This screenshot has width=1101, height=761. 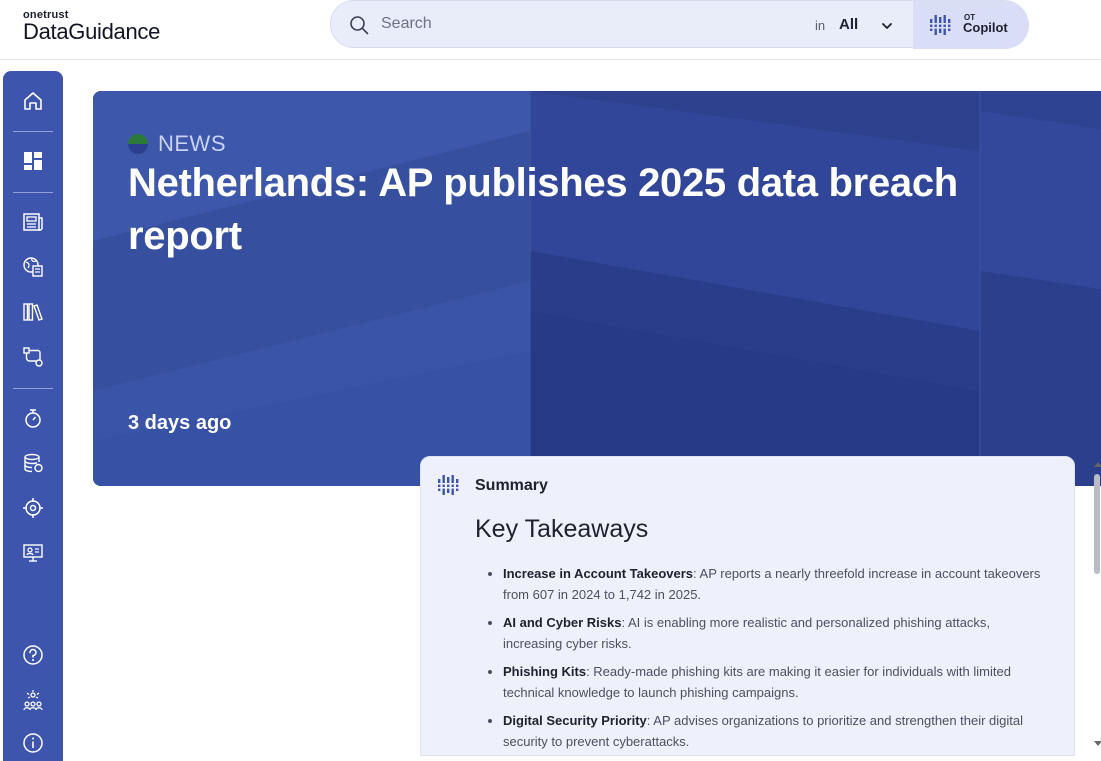 I want to click on sidebar-item-help, so click(x=33, y=655).